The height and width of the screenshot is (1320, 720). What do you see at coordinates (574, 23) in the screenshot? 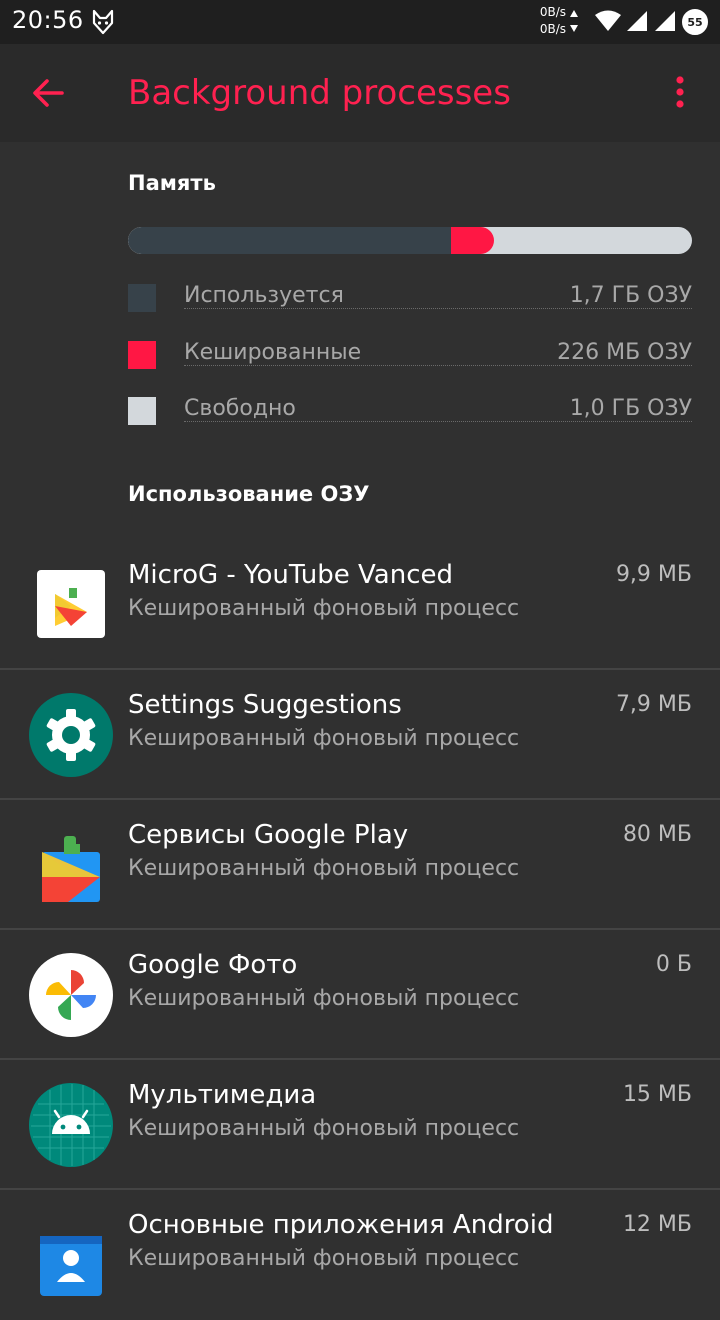
I see `data-arrows-icon` at bounding box center [574, 23].